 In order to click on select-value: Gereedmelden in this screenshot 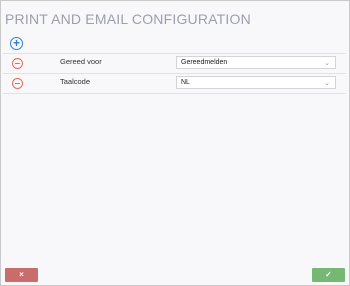, I will do `click(204, 62)`.